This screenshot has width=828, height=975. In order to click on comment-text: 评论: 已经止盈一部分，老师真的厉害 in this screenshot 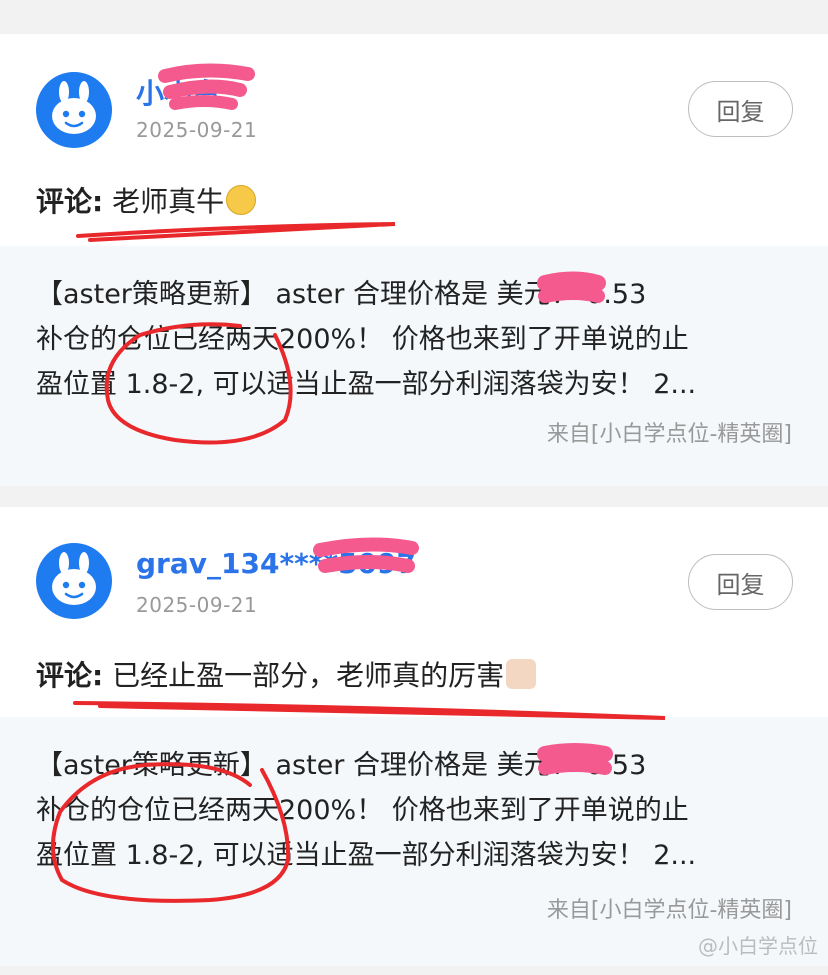, I will do `click(286, 674)`.